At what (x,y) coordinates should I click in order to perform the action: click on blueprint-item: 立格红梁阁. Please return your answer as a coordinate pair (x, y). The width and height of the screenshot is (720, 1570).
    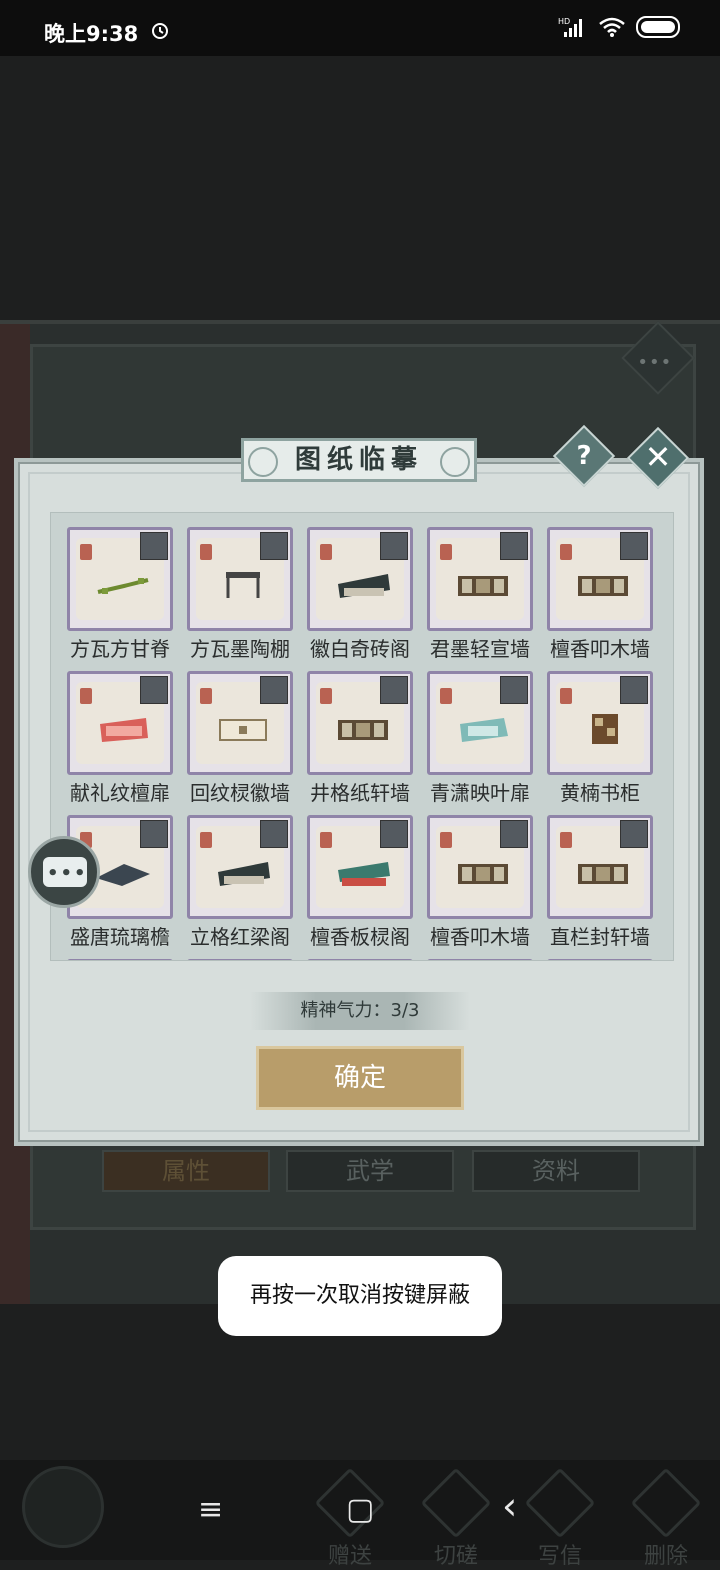
    Looking at the image, I should click on (240, 882).